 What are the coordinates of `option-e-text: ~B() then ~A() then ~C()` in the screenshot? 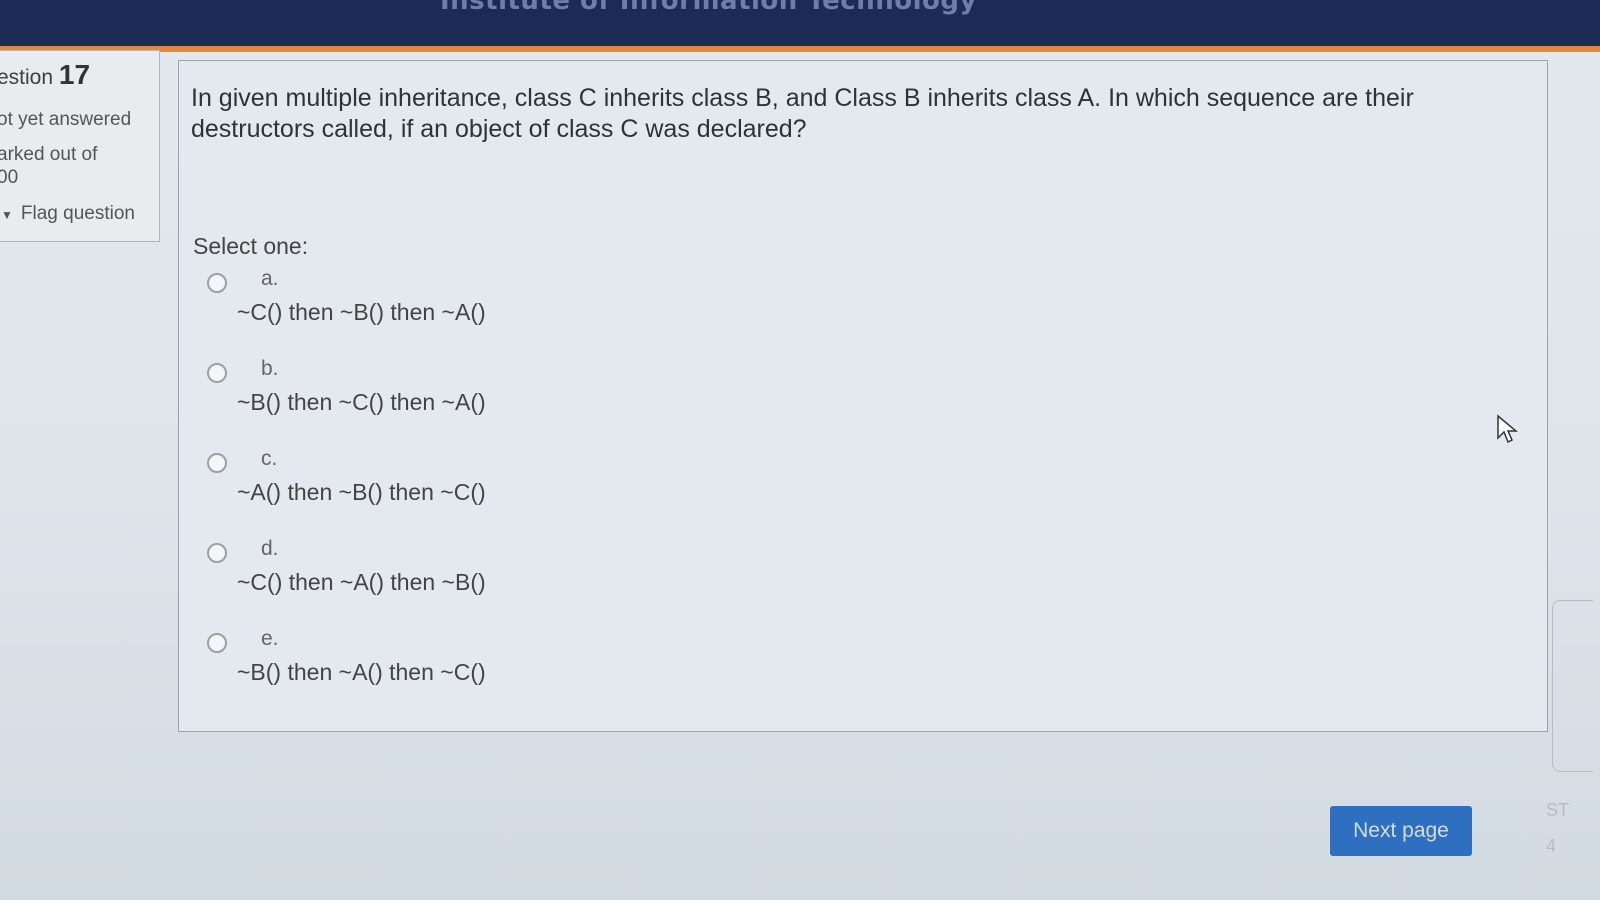 It's located at (361, 672).